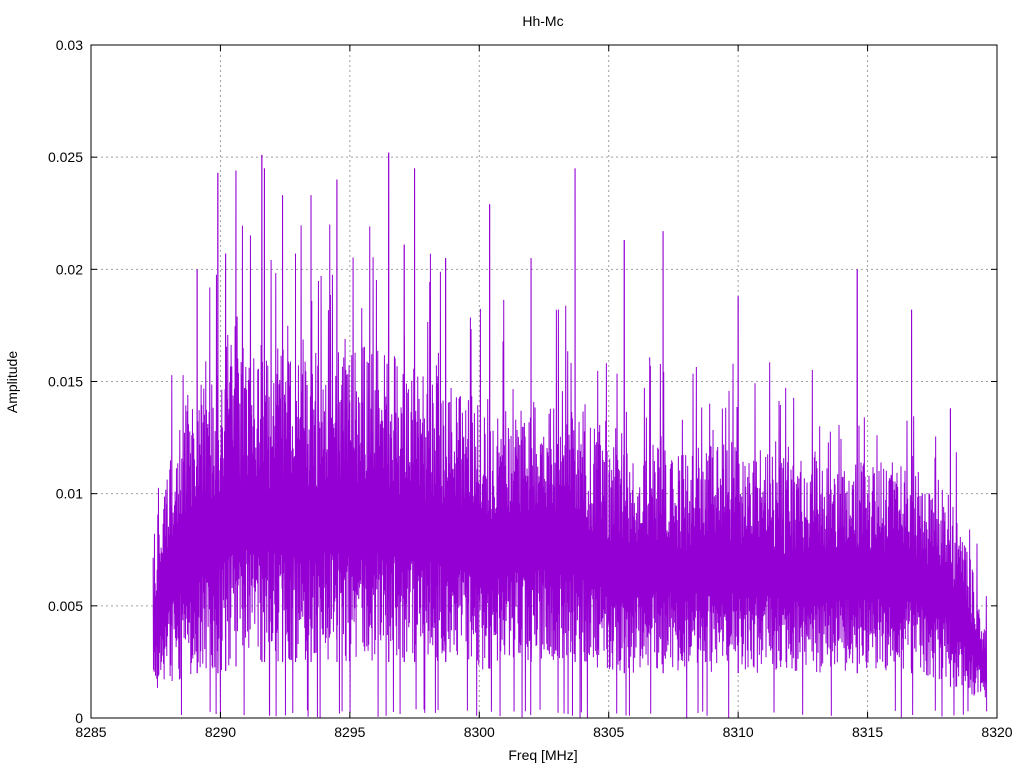  Describe the element at coordinates (738, 732) in the screenshot. I see `x-tick-label: 8310` at that location.